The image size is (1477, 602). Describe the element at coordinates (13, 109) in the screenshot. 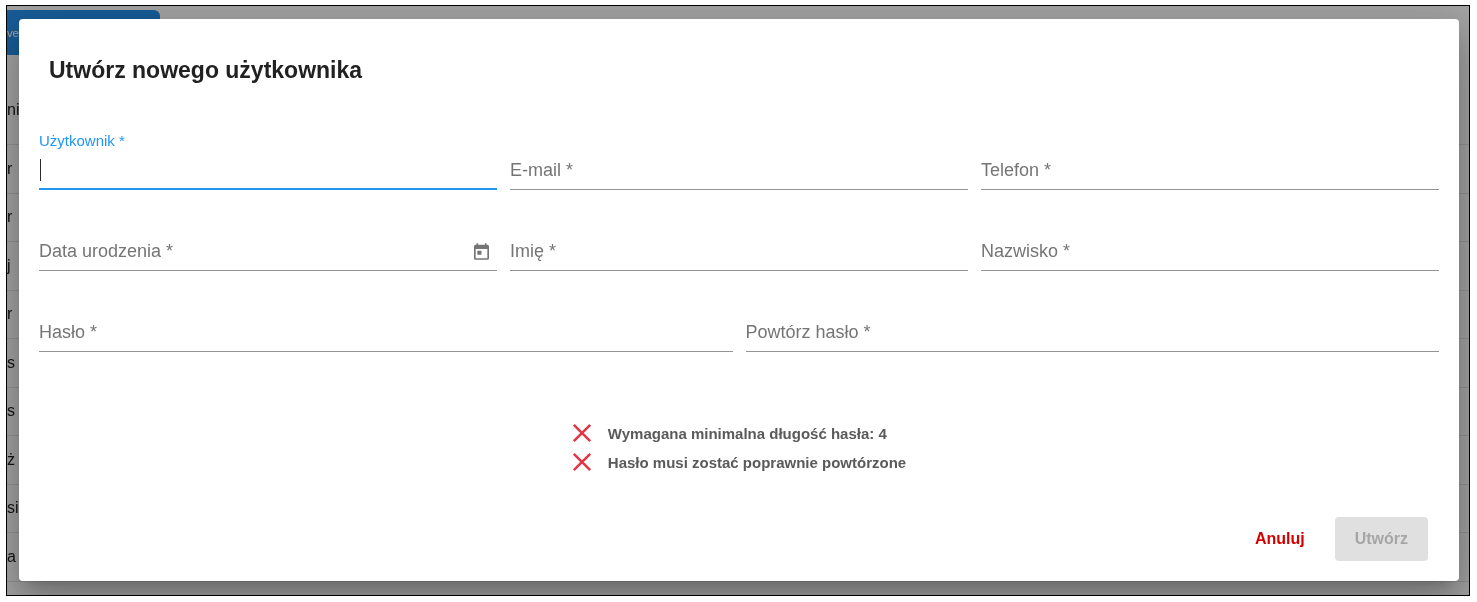

I see `list-item-text: ni` at that location.